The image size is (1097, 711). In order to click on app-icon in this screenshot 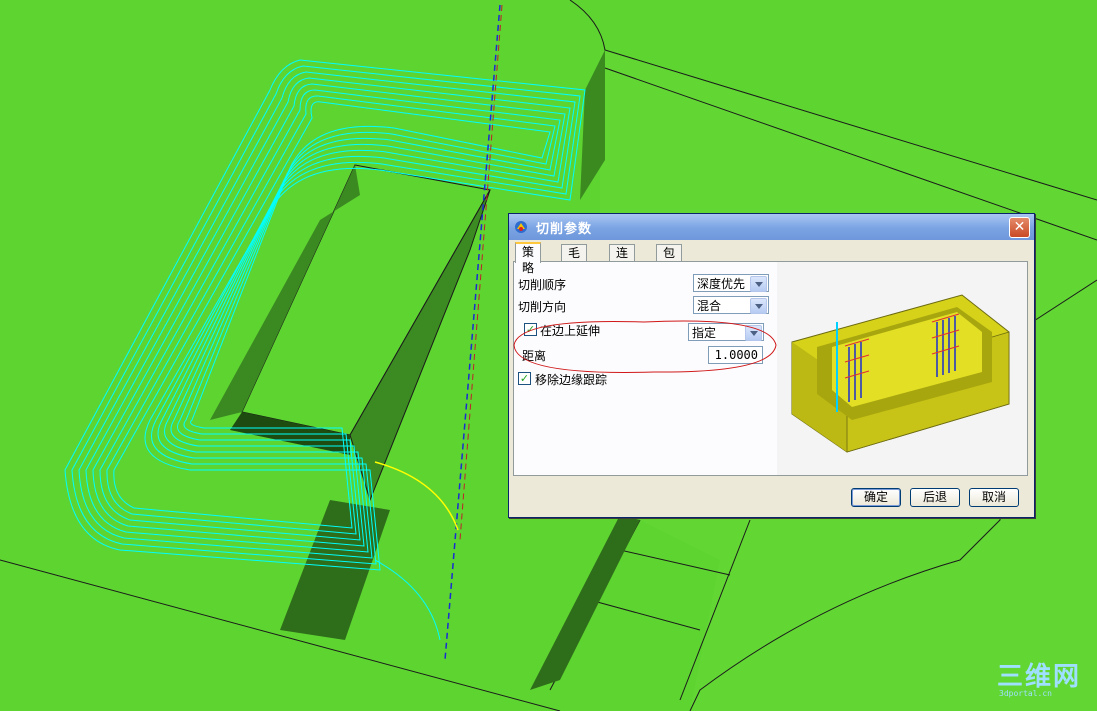, I will do `click(521, 227)`.